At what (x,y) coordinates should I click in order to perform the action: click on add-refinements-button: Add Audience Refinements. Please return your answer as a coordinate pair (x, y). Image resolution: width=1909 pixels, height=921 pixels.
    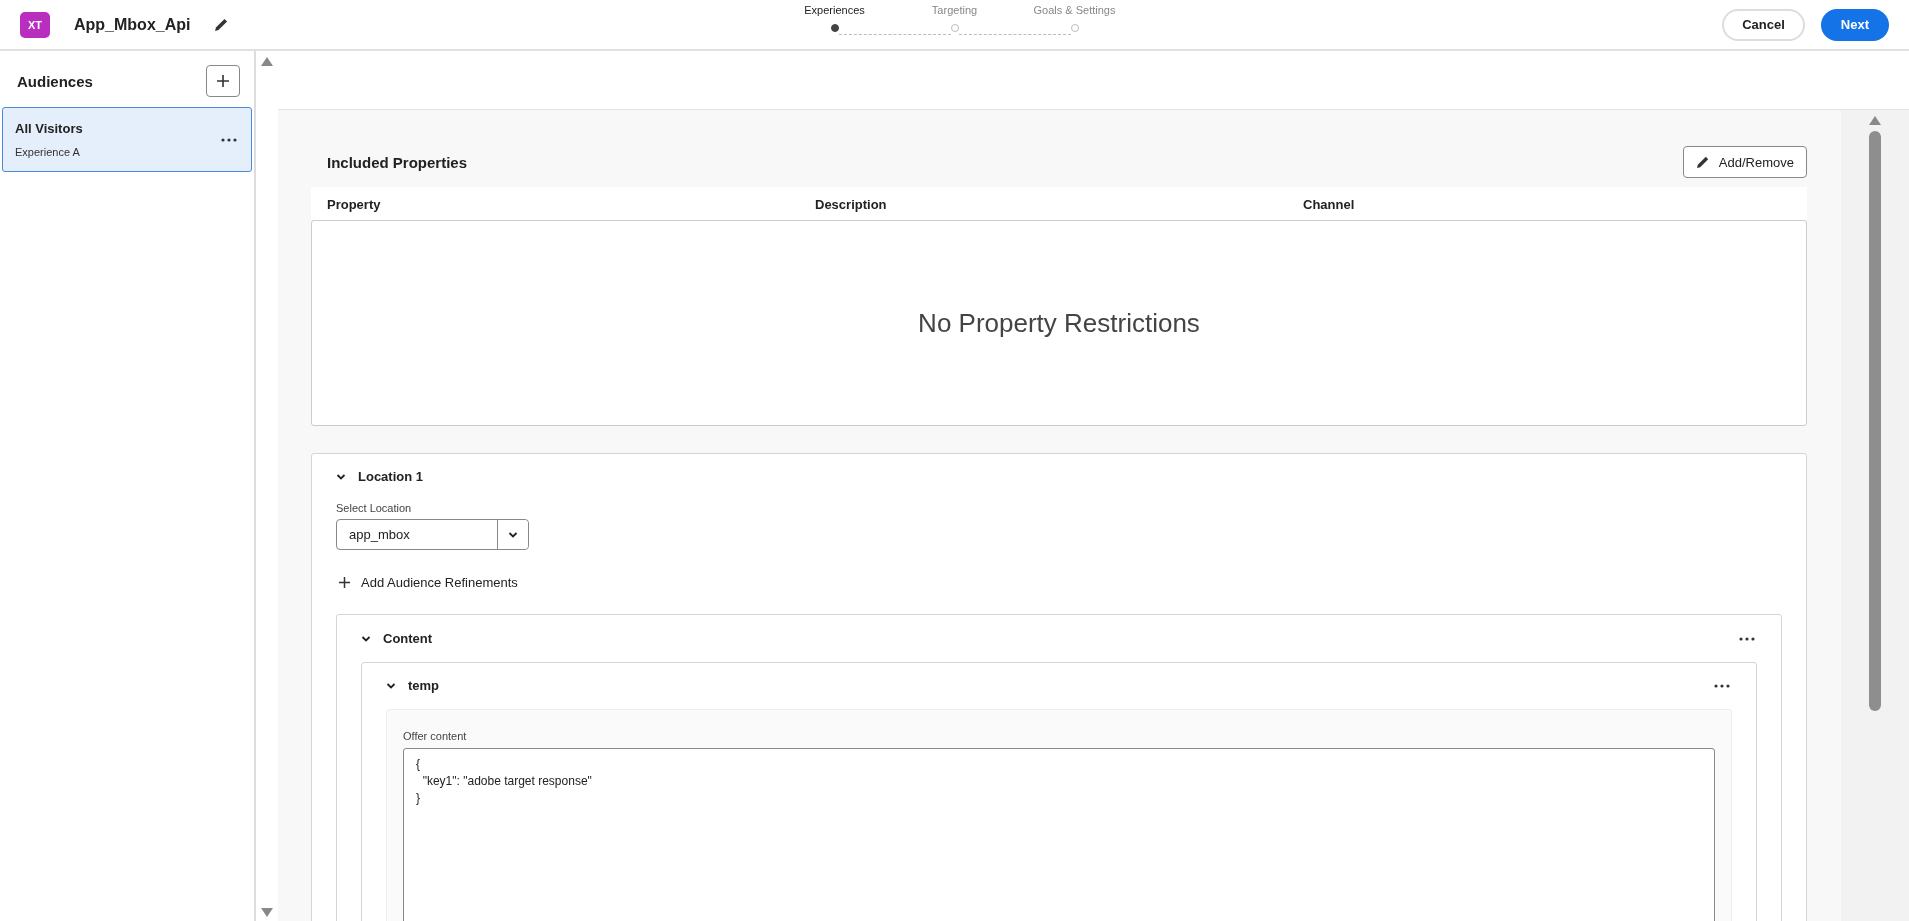
    Looking at the image, I should click on (428, 582).